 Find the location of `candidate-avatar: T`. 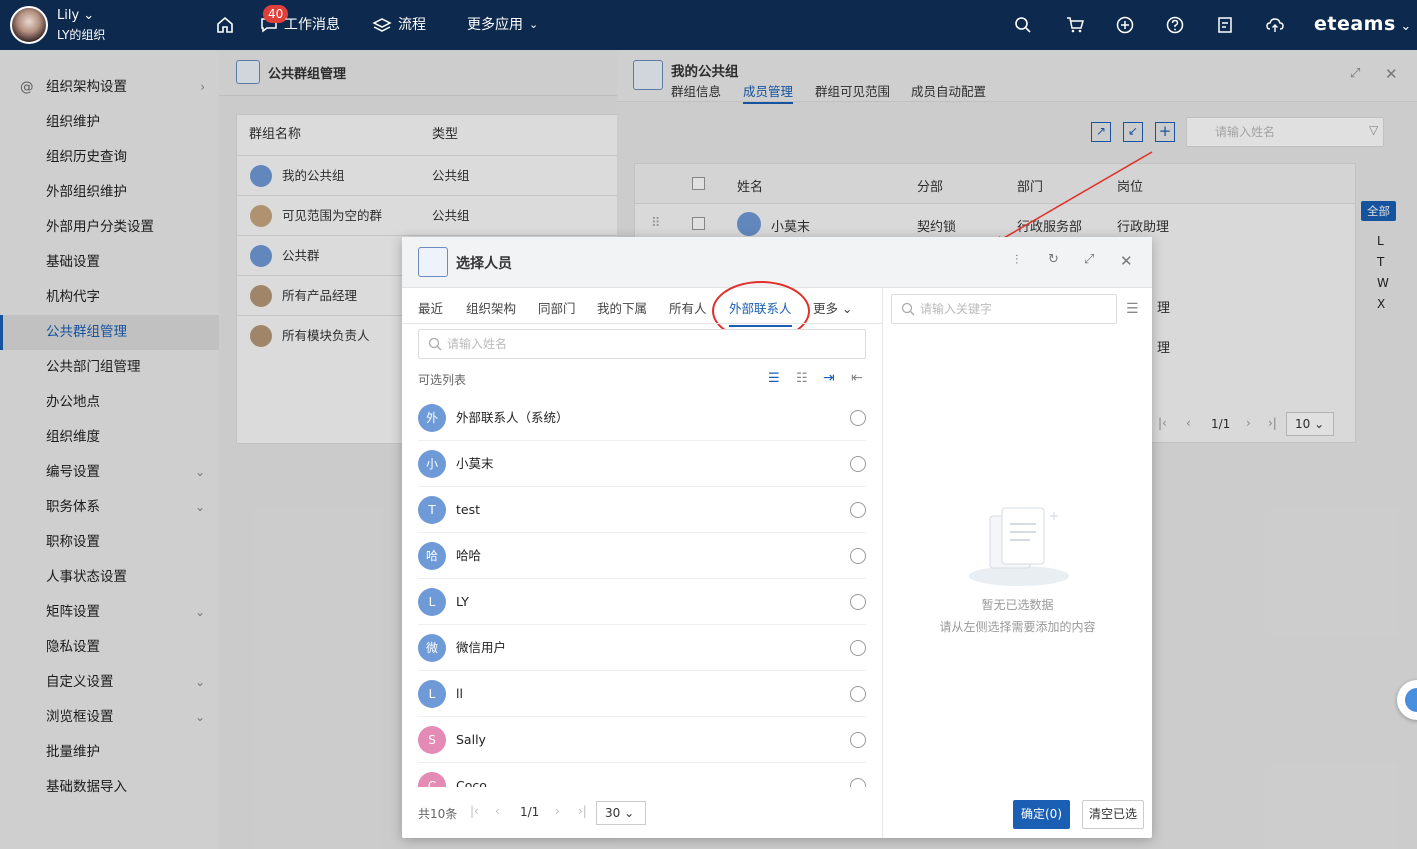

candidate-avatar: T is located at coordinates (432, 510).